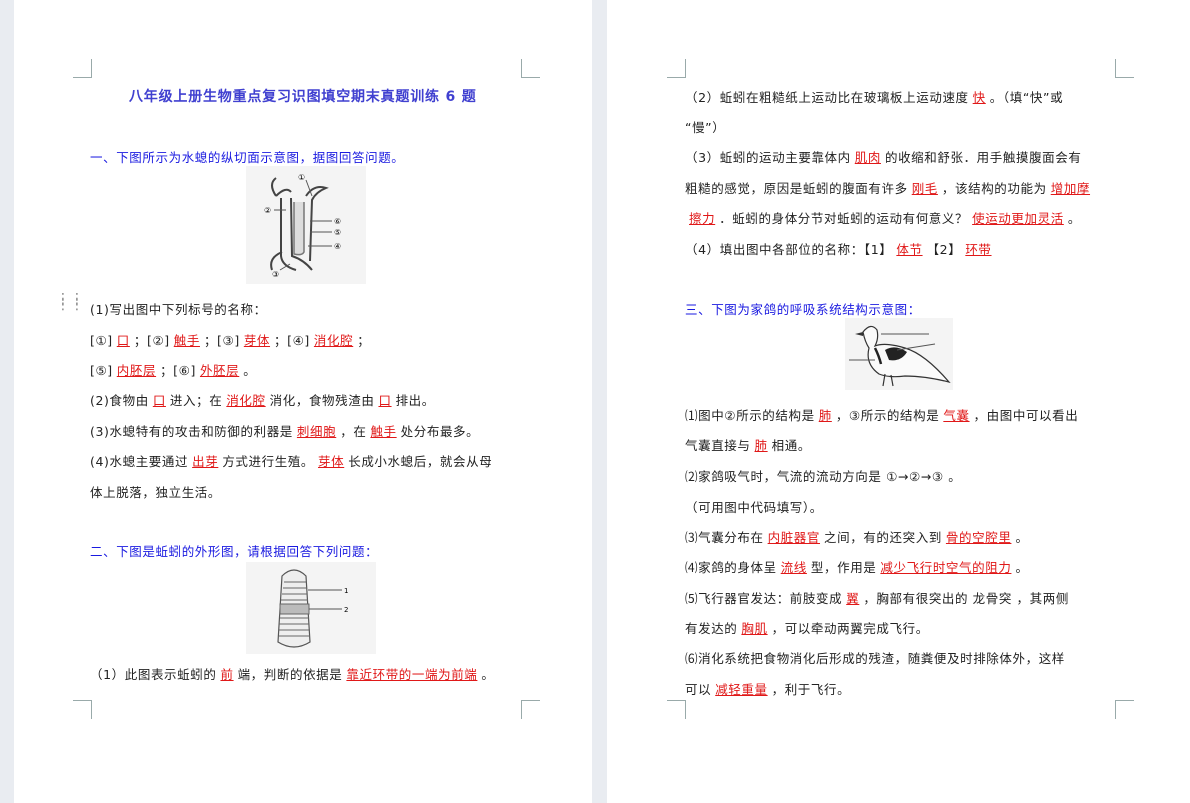 This screenshot has width=1190, height=803. Describe the element at coordinates (875, 658) in the screenshot. I see `q3-line9: ⑹消化系统把食物消化后形成的残渣，随粪便及时排除体外，这样` at that location.